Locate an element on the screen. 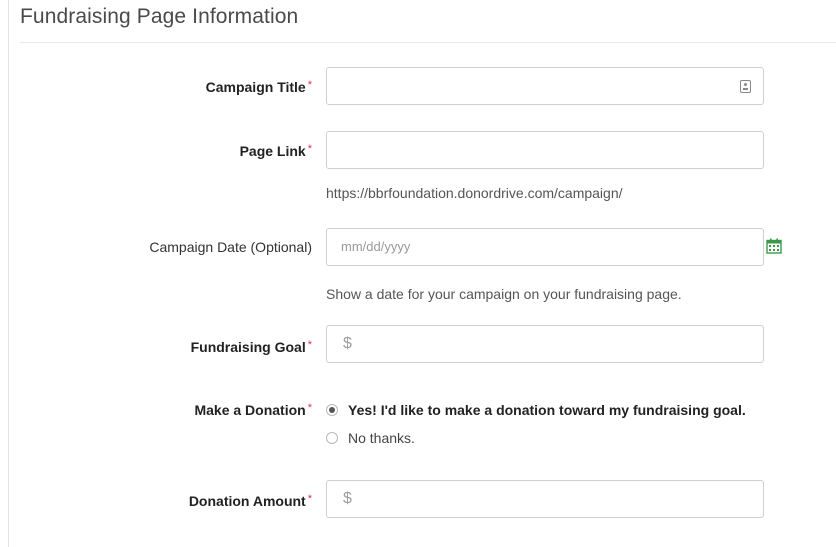  campaign-date-label: Campaign Date (Optional) is located at coordinates (230, 247).